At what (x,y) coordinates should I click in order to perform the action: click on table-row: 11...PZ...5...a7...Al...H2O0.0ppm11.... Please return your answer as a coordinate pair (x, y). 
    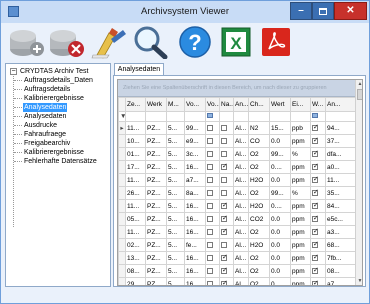
    Looking at the image, I should click on (237, 180).